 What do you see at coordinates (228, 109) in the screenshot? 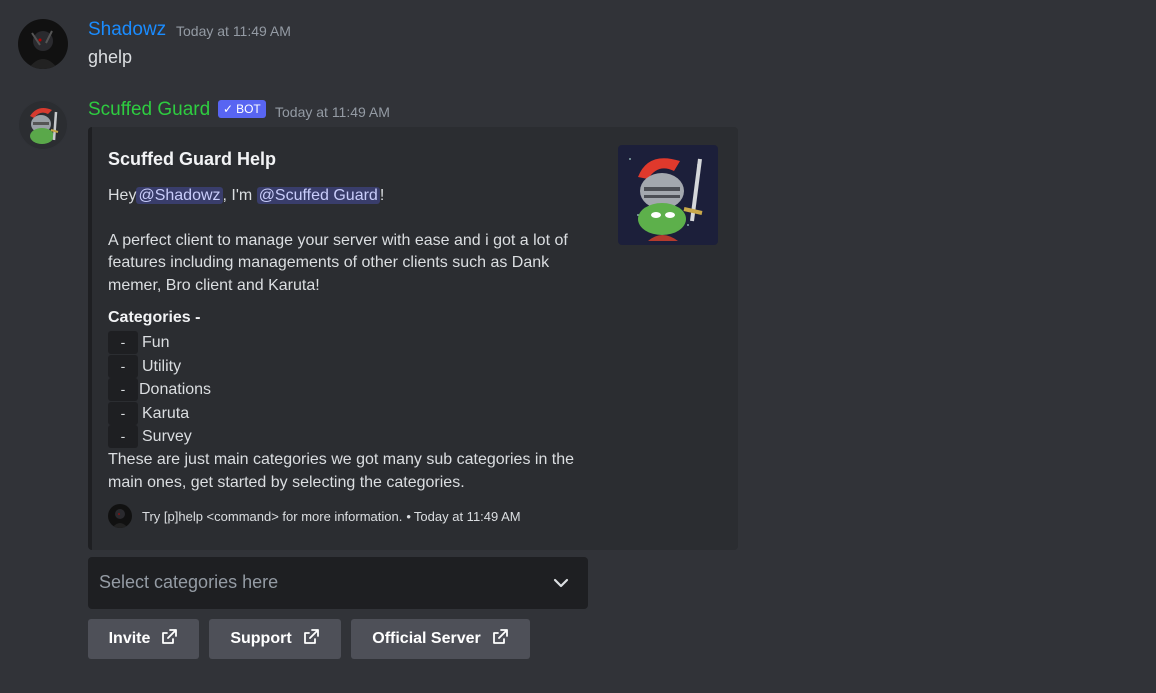
I see `verified-check-icon: ✓` at bounding box center [228, 109].